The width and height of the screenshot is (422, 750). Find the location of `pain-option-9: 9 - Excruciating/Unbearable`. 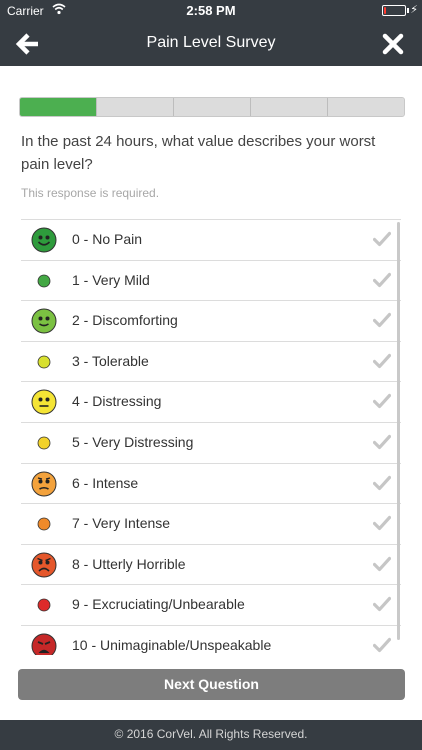

pain-option-9: 9 - Excruciating/Unbearable is located at coordinates (211, 605).